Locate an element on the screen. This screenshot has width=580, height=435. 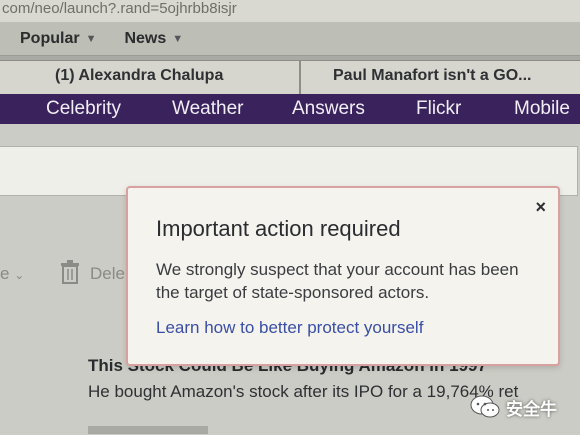
nav-item-flickr: Flickr is located at coordinates (438, 109).